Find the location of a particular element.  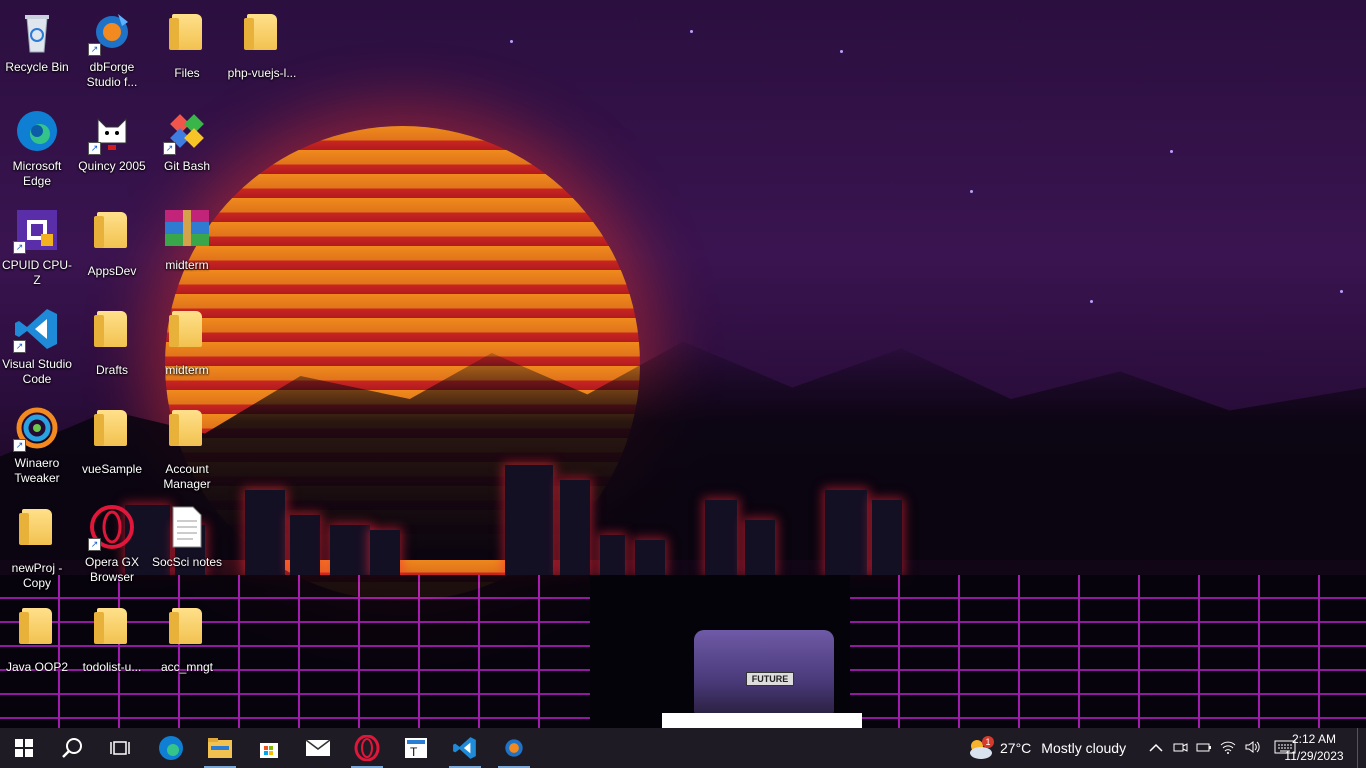

taskbar-file-explorer is located at coordinates (220, 748).